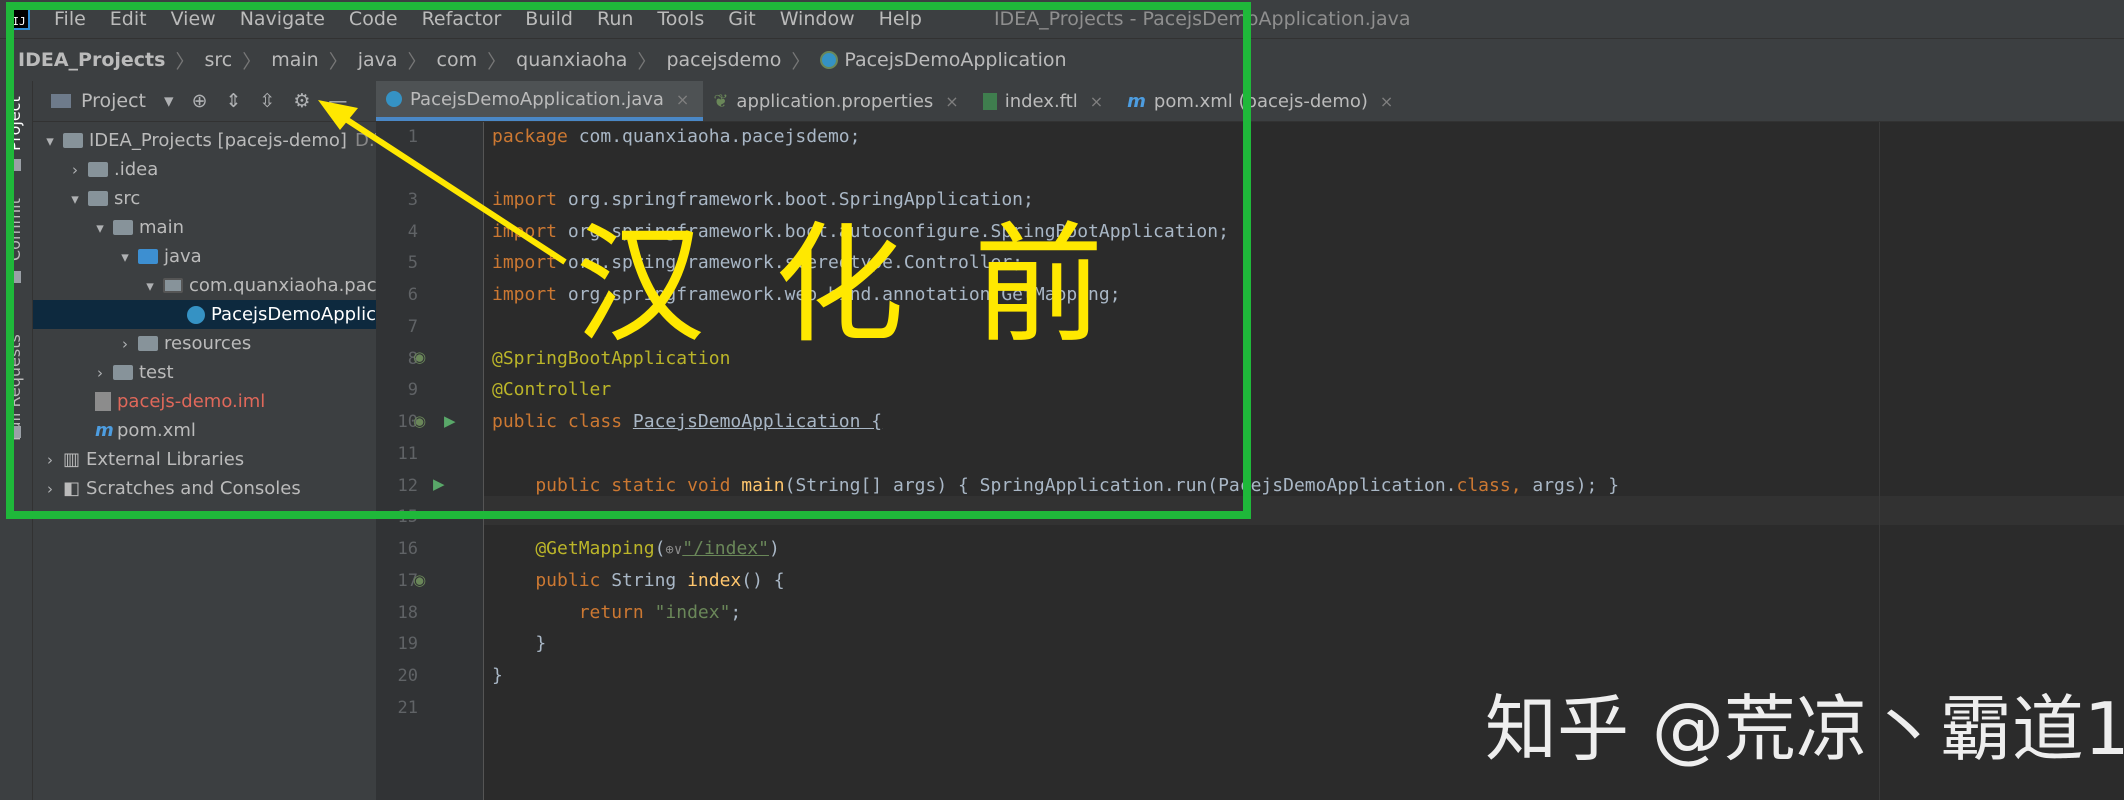 This screenshot has height=800, width=2124. I want to click on code-text: ;, so click(736, 612).